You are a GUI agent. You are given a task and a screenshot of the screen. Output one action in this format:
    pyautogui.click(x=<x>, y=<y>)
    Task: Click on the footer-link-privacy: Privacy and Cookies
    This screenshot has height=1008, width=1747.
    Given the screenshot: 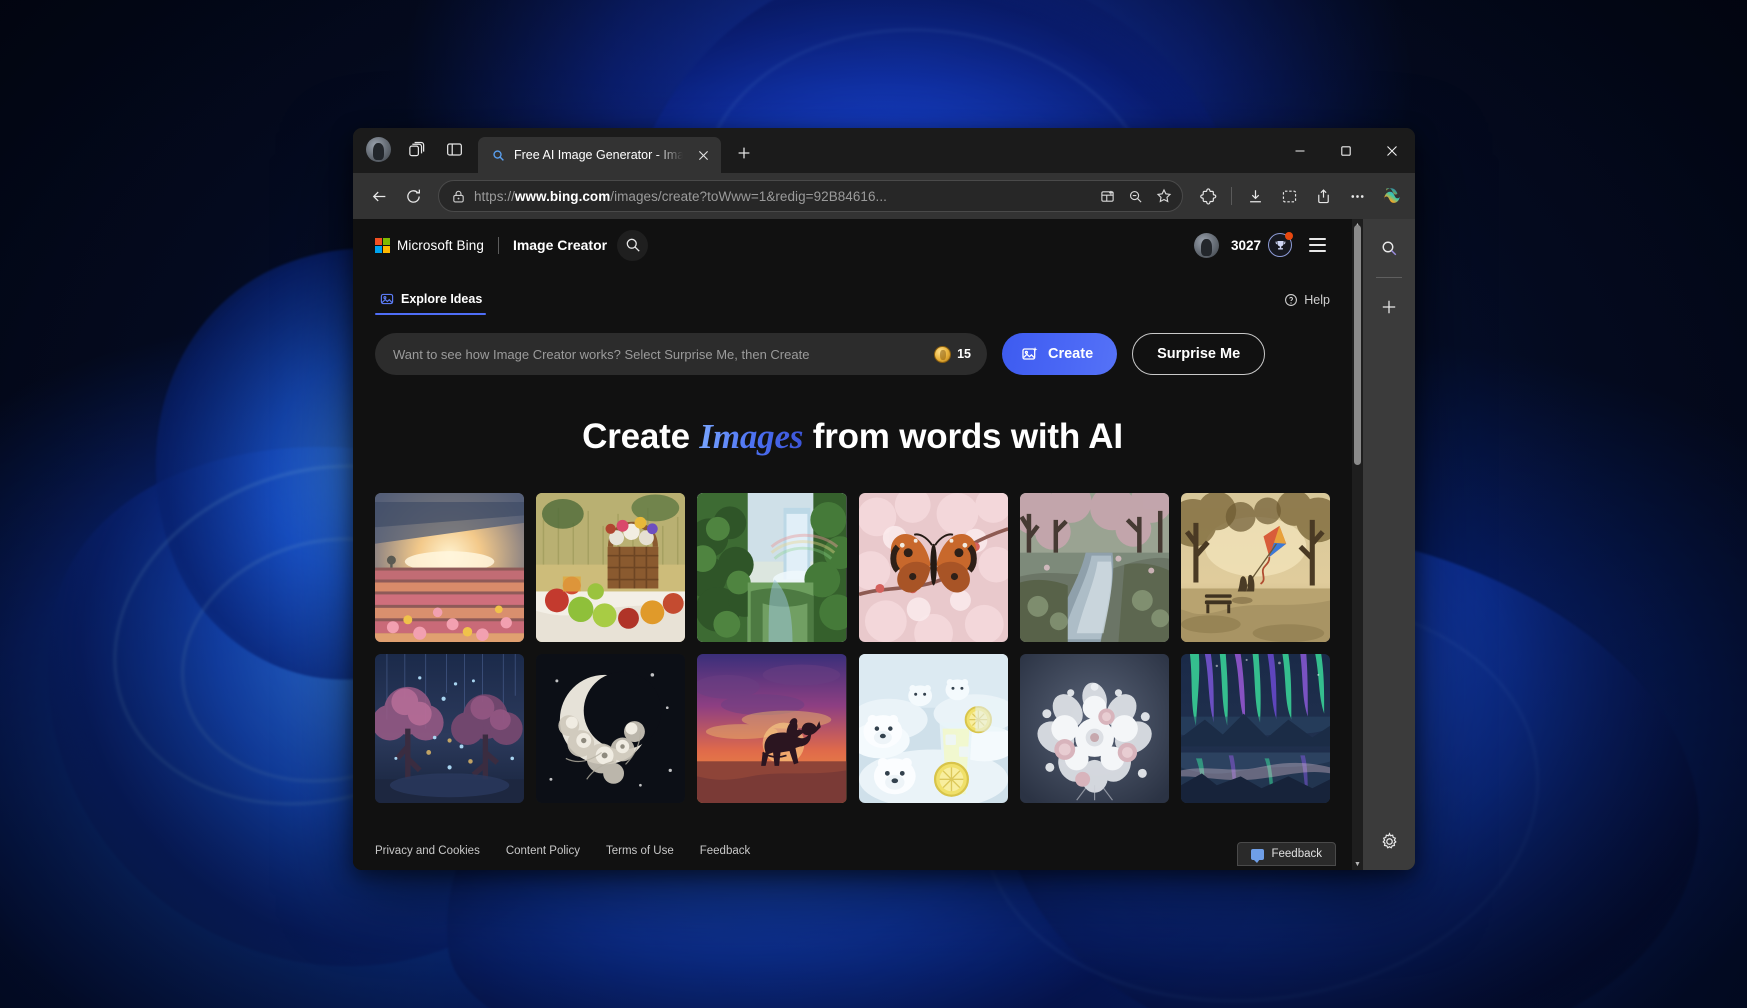 What is the action you would take?
    pyautogui.click(x=427, y=851)
    